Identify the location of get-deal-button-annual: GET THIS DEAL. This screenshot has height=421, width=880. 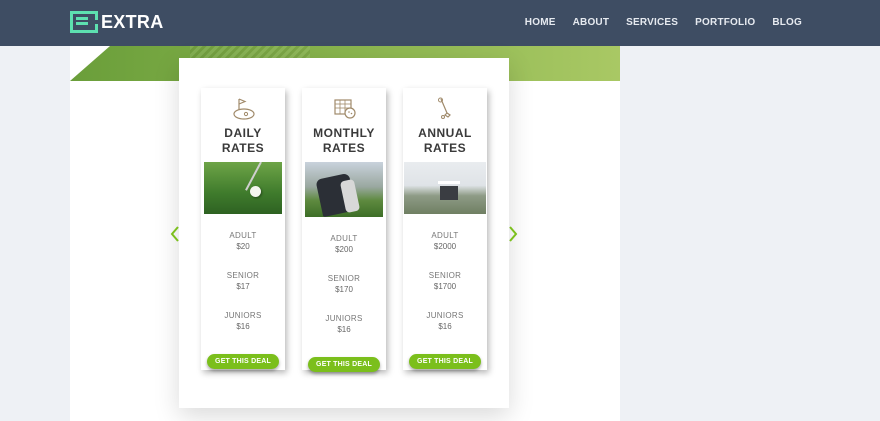
(445, 361).